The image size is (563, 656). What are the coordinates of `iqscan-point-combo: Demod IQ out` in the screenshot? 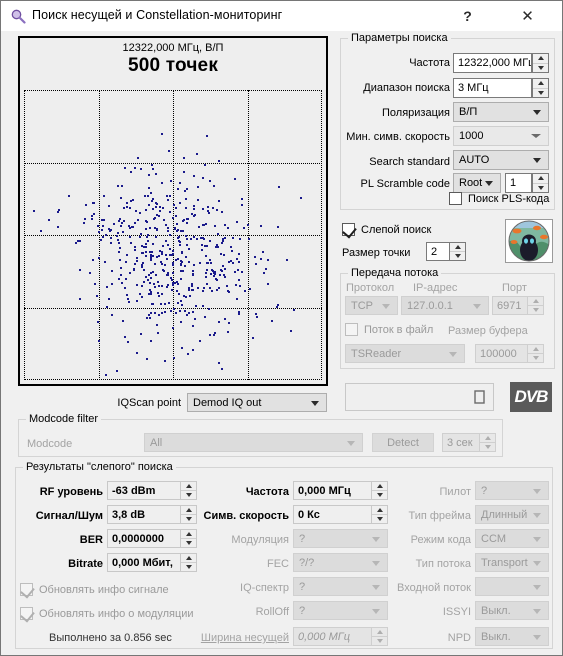 It's located at (257, 402).